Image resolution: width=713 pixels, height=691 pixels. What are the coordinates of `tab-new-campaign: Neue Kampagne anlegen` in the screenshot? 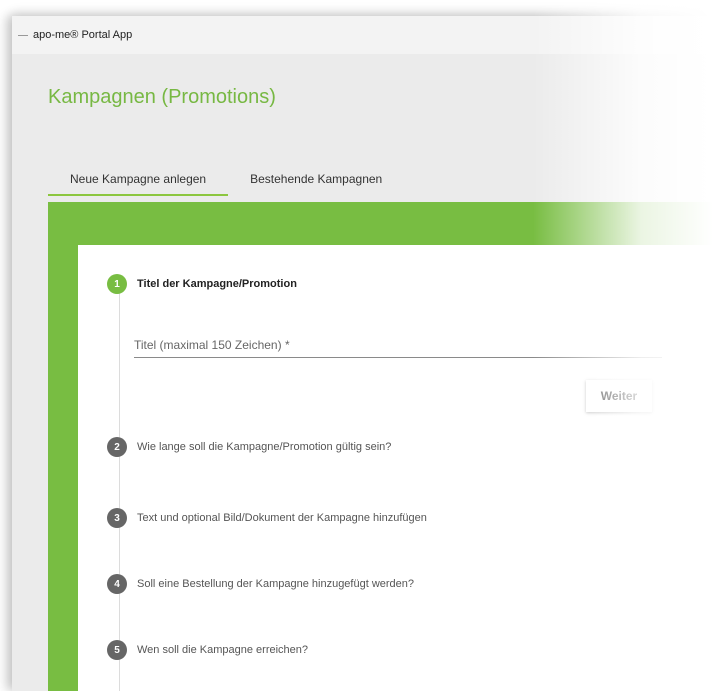 It's located at (138, 181).